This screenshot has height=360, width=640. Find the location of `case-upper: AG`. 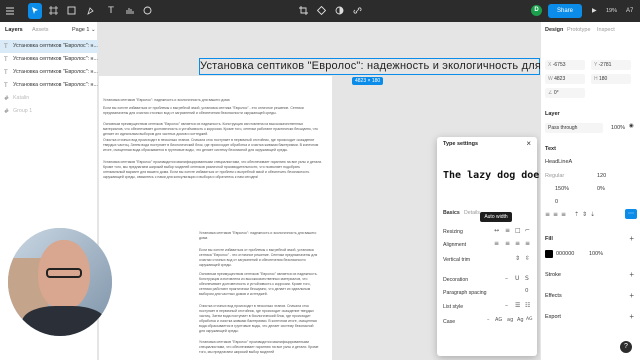

case-upper: AG is located at coordinates (498, 320).